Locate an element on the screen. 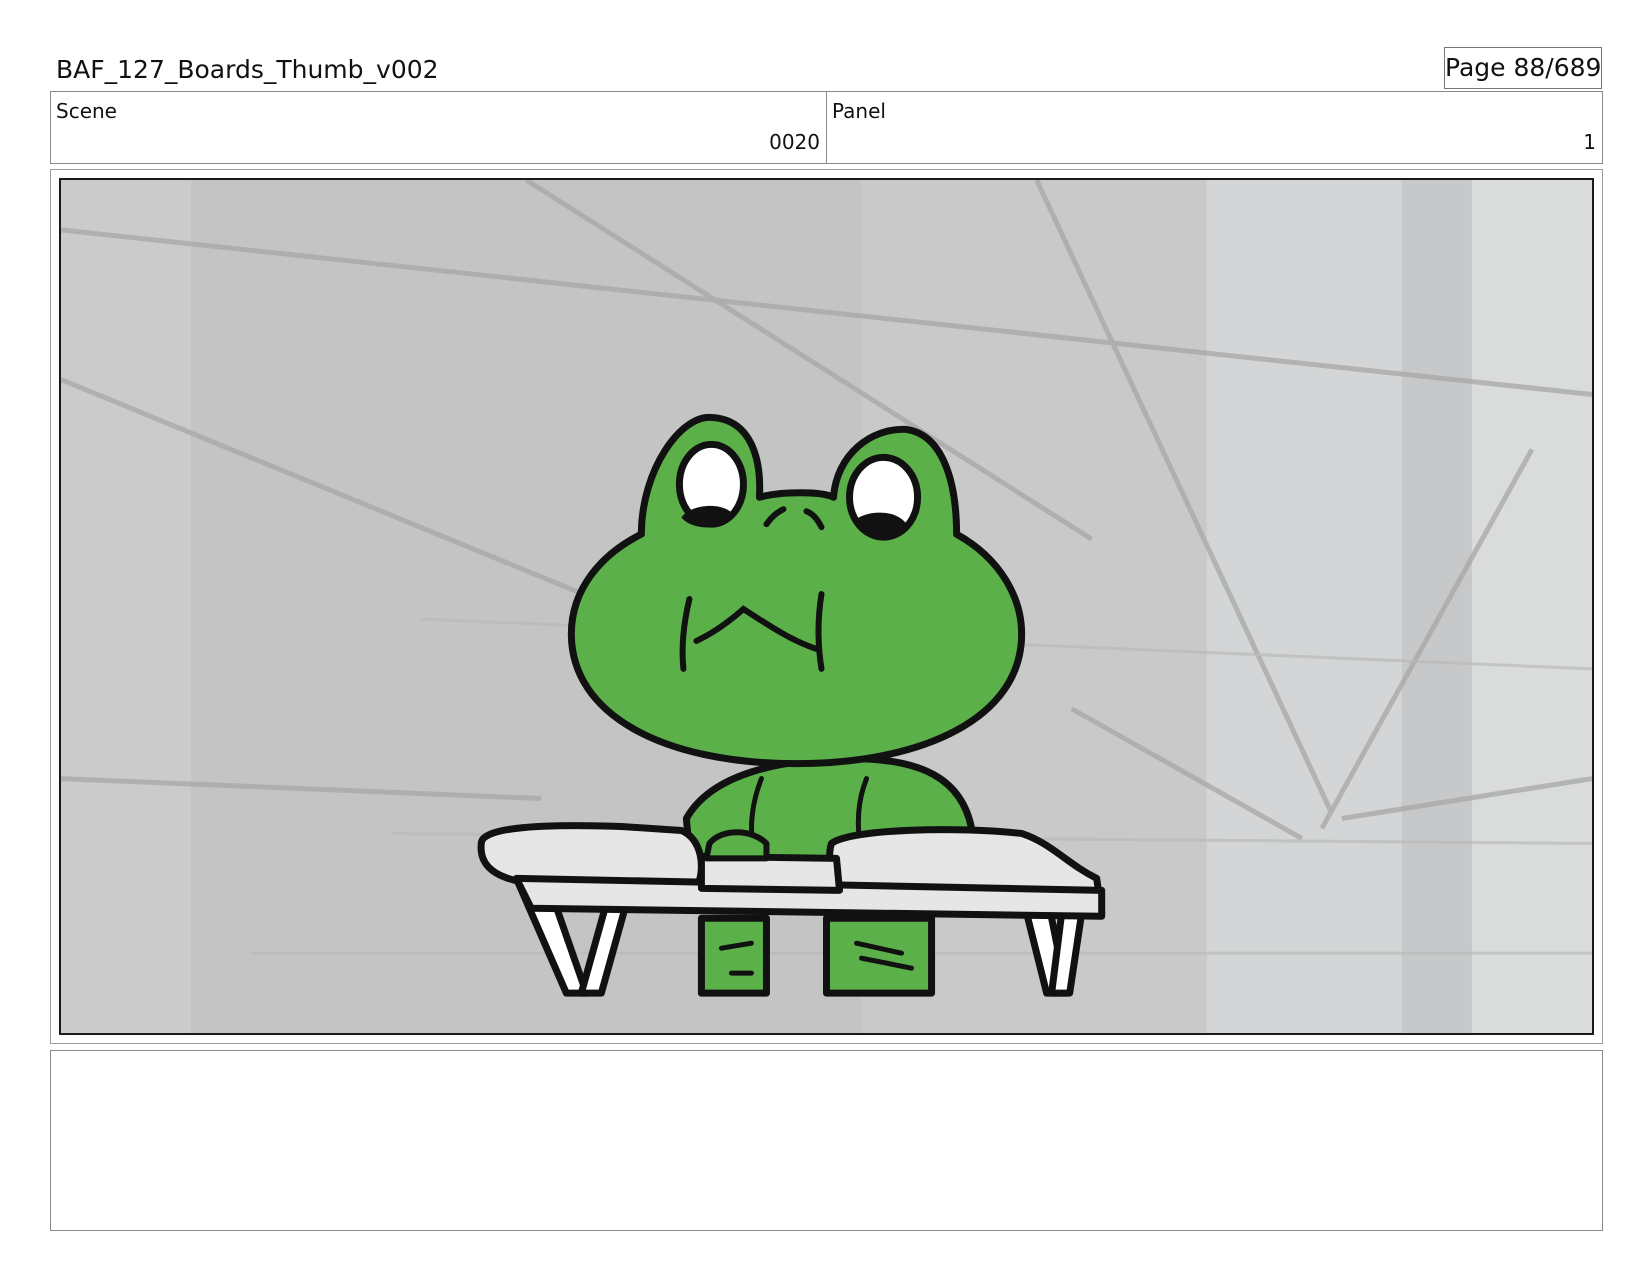  panel-value: 1 is located at coordinates (1589, 142).